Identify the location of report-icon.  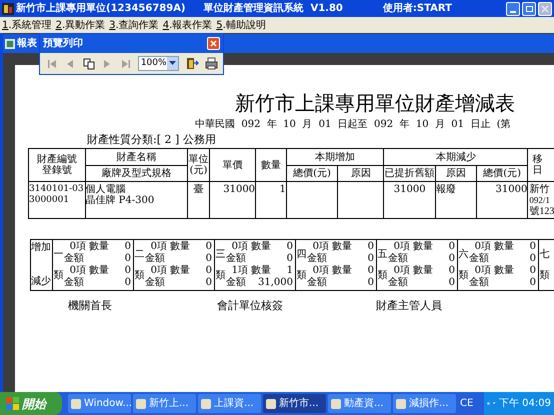
(10, 43).